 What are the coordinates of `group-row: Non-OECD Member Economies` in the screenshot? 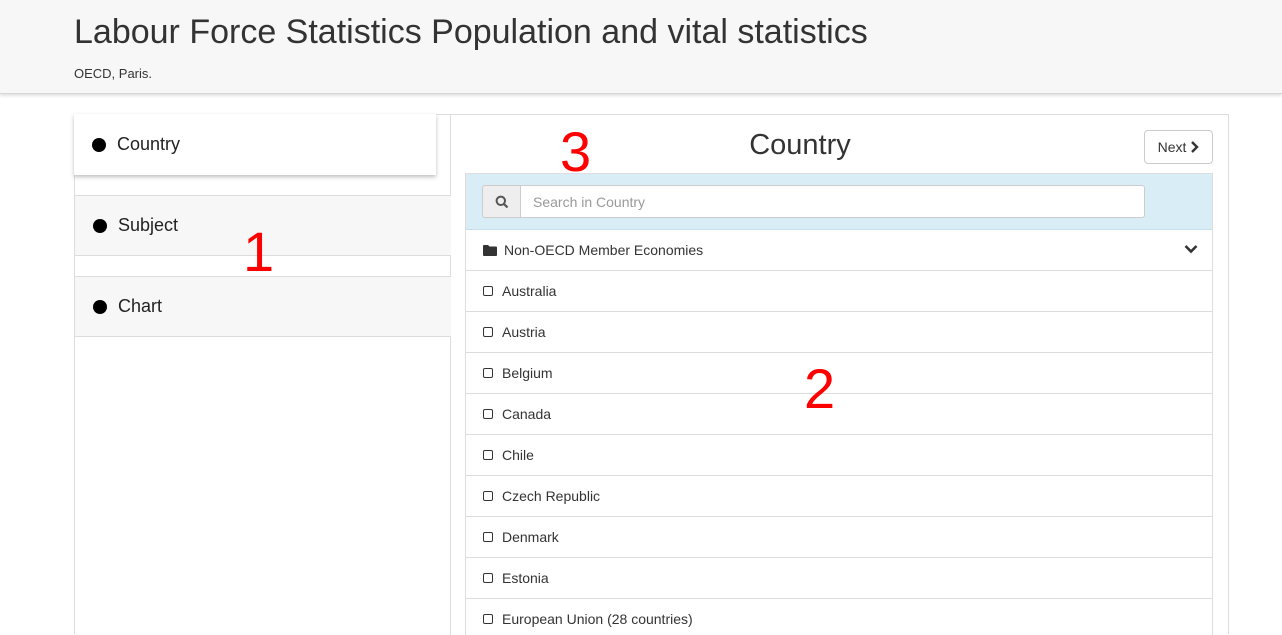 It's located at (839, 250).